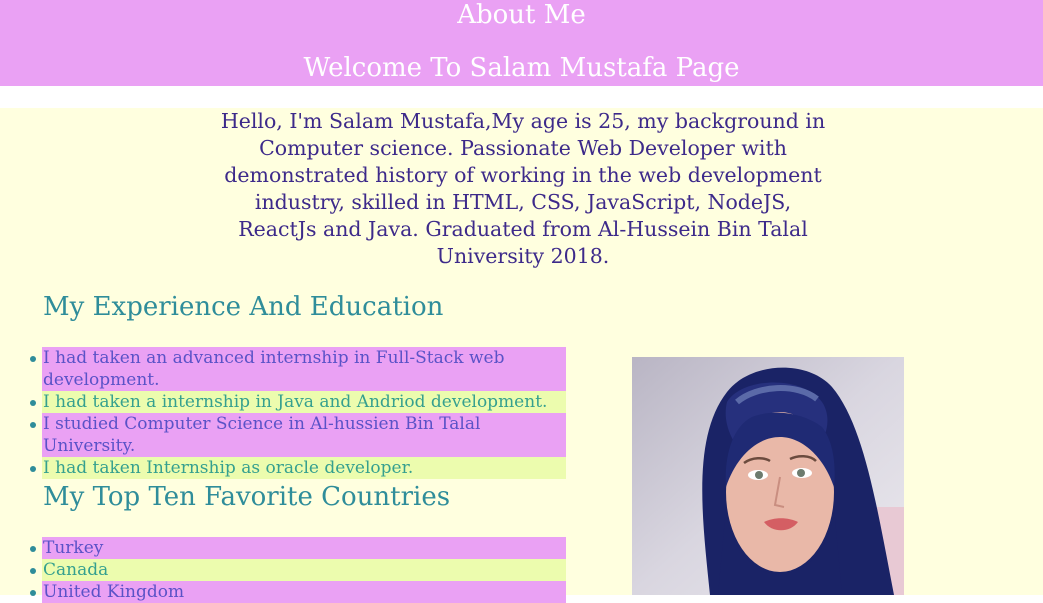 The image size is (1043, 603). What do you see at coordinates (298, 548) in the screenshot?
I see `country-item: Turkey` at bounding box center [298, 548].